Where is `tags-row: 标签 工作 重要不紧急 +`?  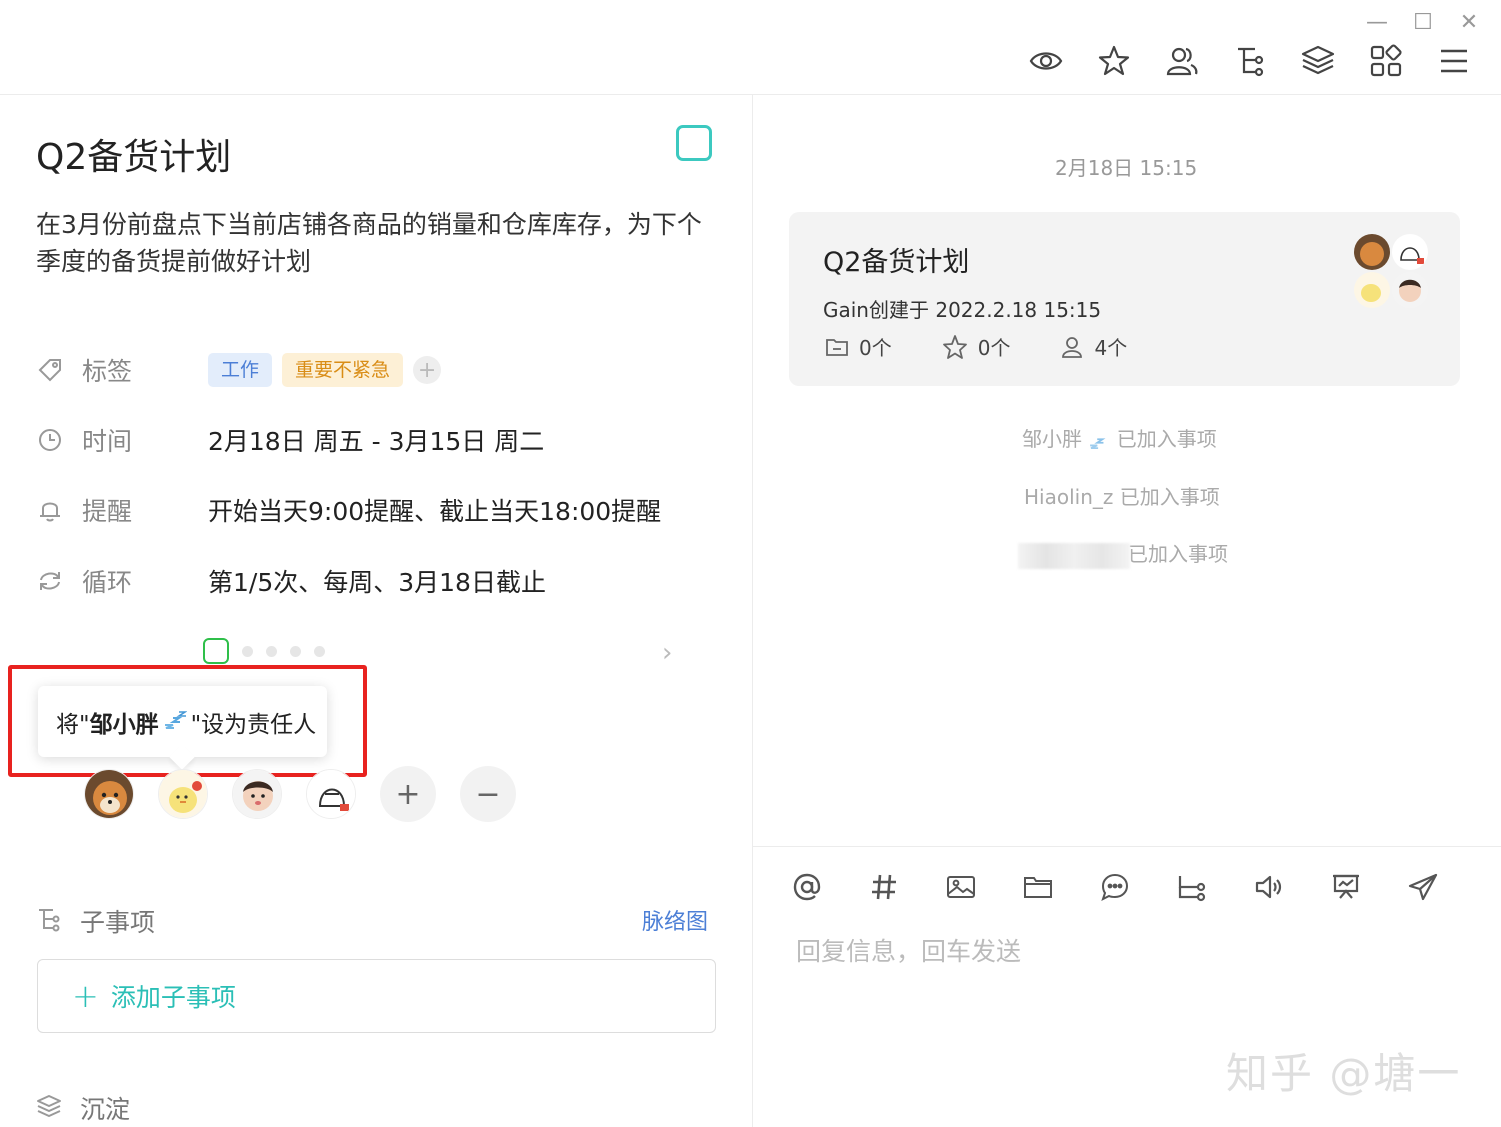
tags-row: 标签 工作 重要不紧急 + is located at coordinates (239, 370).